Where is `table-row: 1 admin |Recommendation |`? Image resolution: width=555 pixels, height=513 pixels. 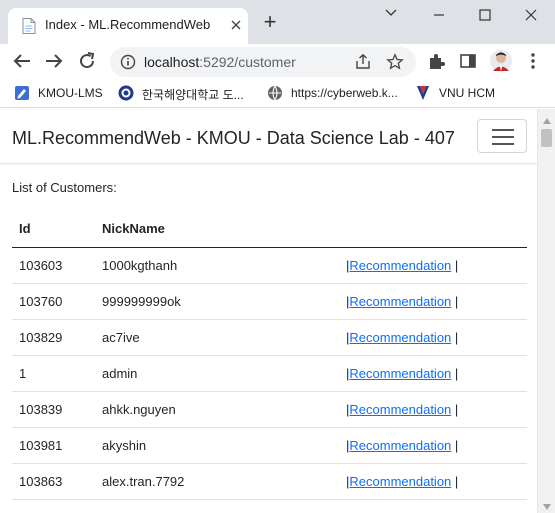 table-row: 1 admin |Recommendation | is located at coordinates (269, 373).